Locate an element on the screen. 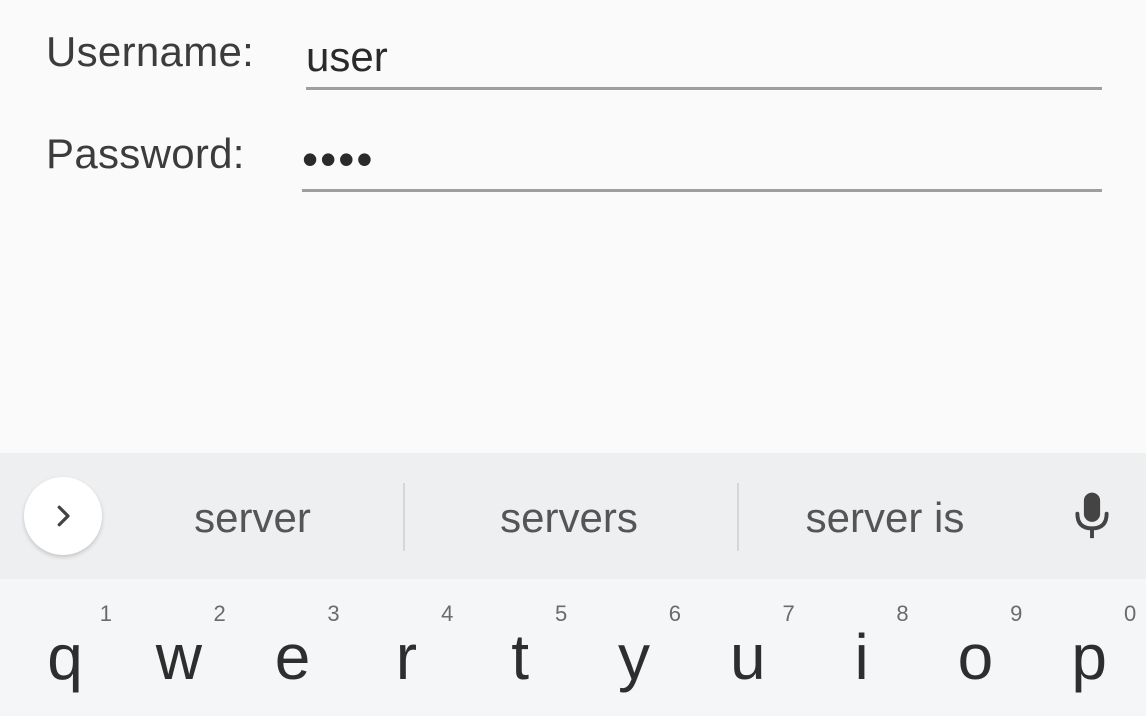 The height and width of the screenshot is (716, 1146). microphone-icon is located at coordinates (1092, 515).